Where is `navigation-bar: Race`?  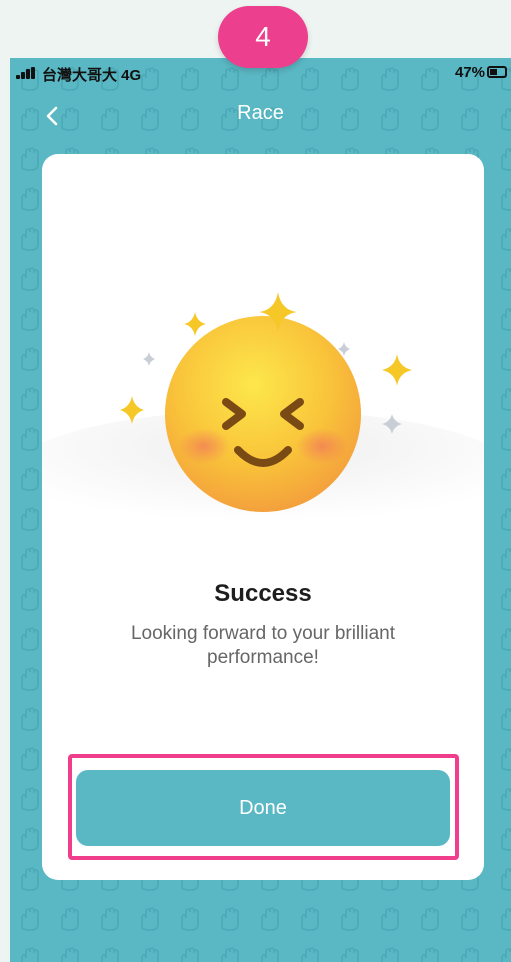 navigation-bar: Race is located at coordinates (260, 116).